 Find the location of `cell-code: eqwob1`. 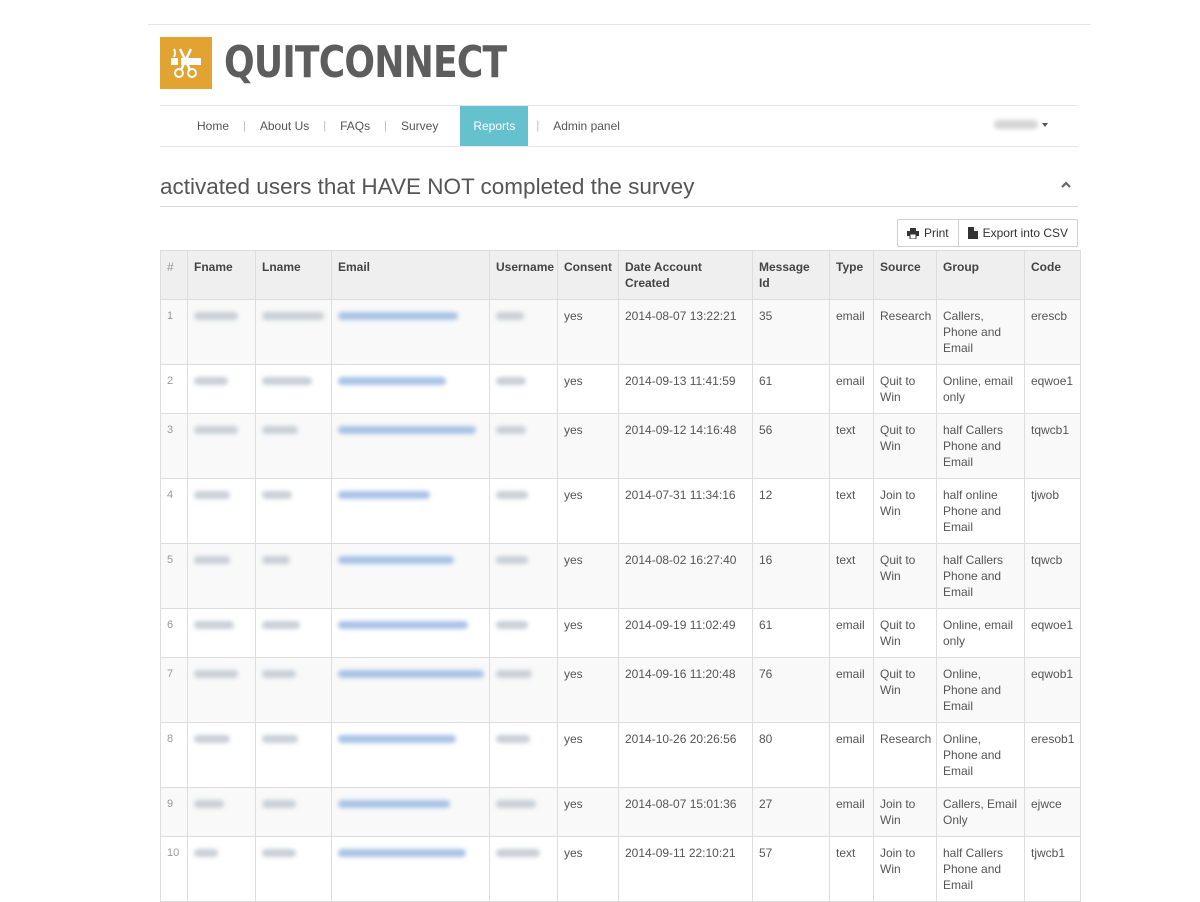

cell-code: eqwob1 is located at coordinates (1052, 690).